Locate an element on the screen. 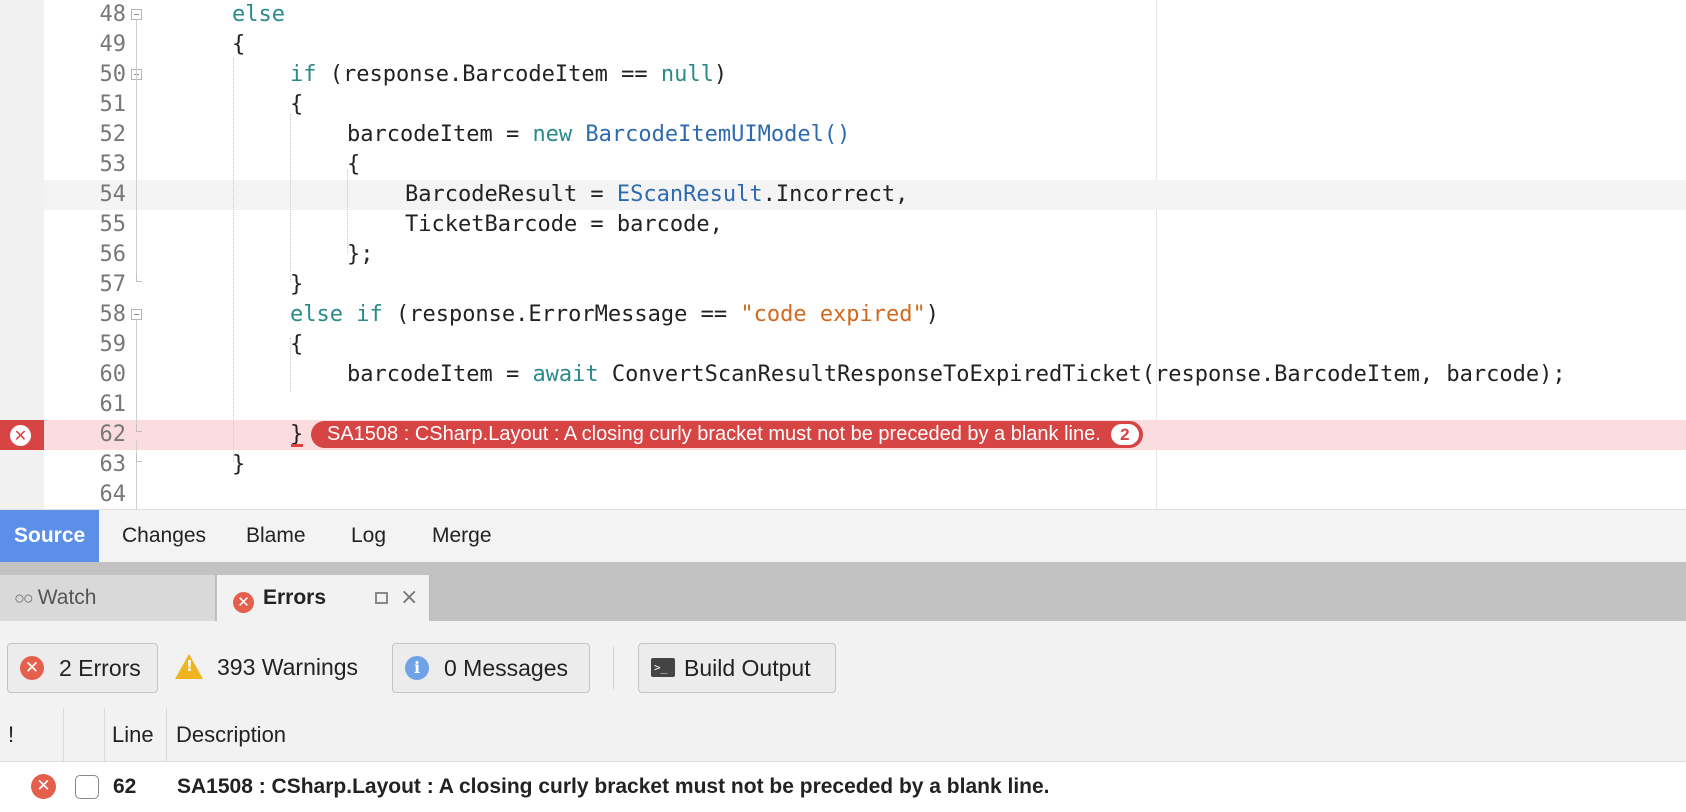 This screenshot has width=1686, height=812. column-header-severity: ! is located at coordinates (11, 735).